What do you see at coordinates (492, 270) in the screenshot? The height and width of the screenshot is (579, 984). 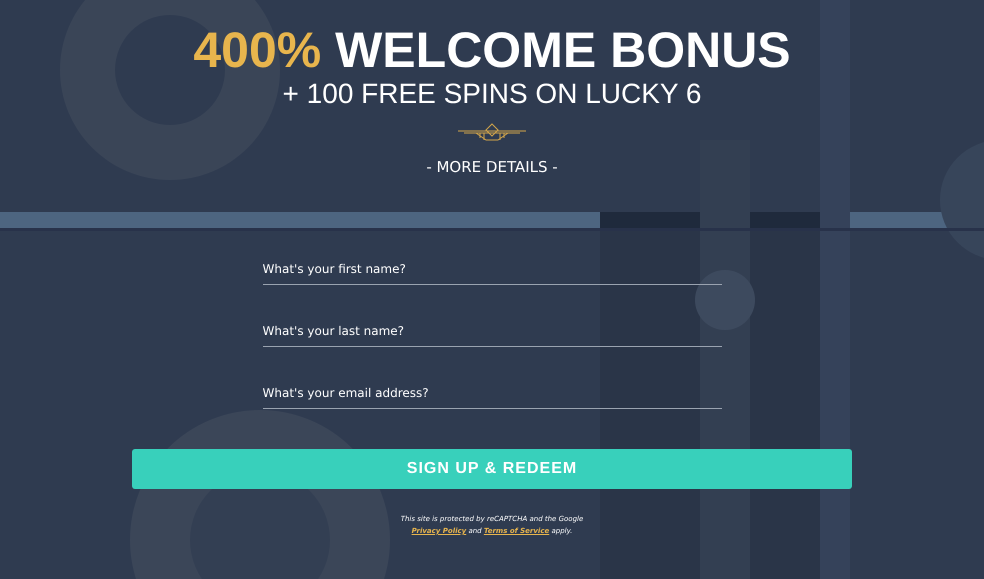 I see `input-field: What's your first name?` at bounding box center [492, 270].